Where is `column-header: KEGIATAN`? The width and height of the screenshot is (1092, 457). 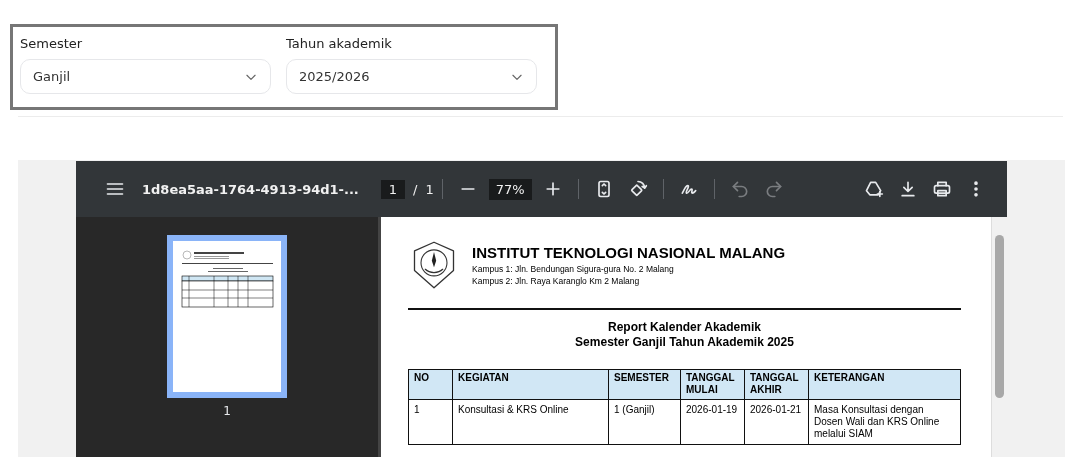
column-header: KEGIATAN is located at coordinates (530, 384).